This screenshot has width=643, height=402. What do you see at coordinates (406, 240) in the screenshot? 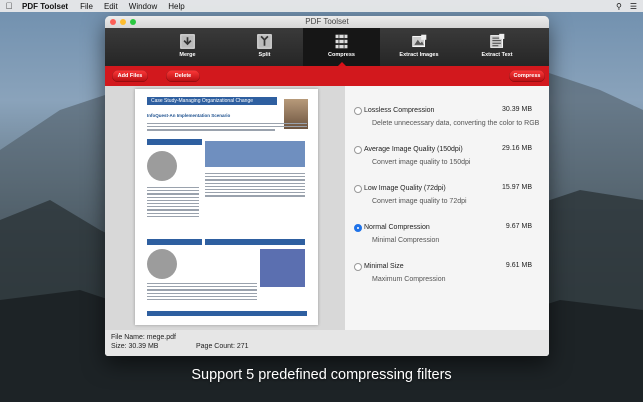
I see `option-description: Minimal Compression` at bounding box center [406, 240].